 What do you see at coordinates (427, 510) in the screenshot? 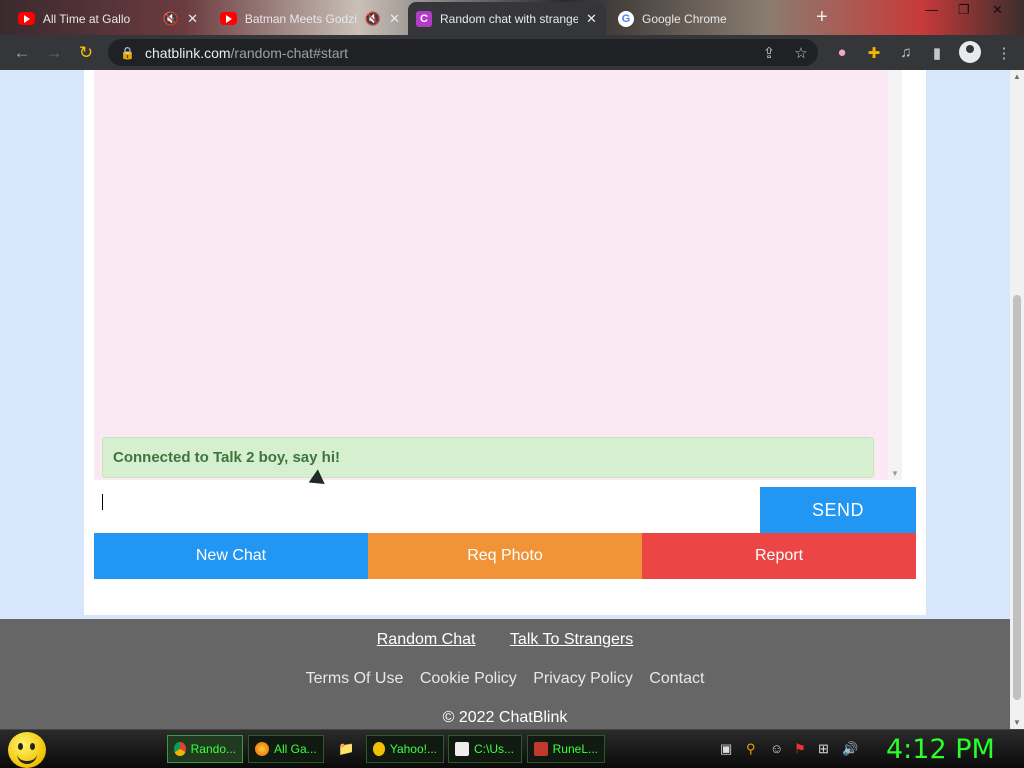
I see `message-input` at bounding box center [427, 510].